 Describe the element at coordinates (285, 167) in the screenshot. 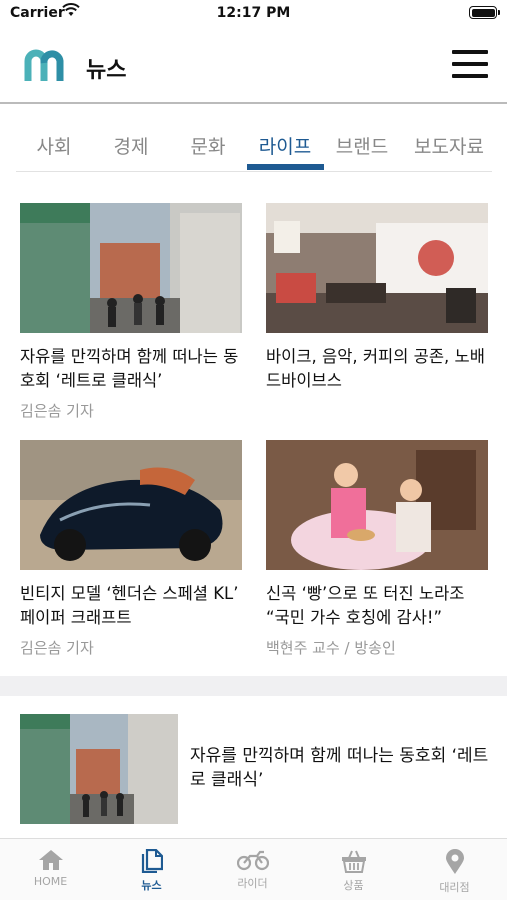

I see `active-tab-indicator` at that location.